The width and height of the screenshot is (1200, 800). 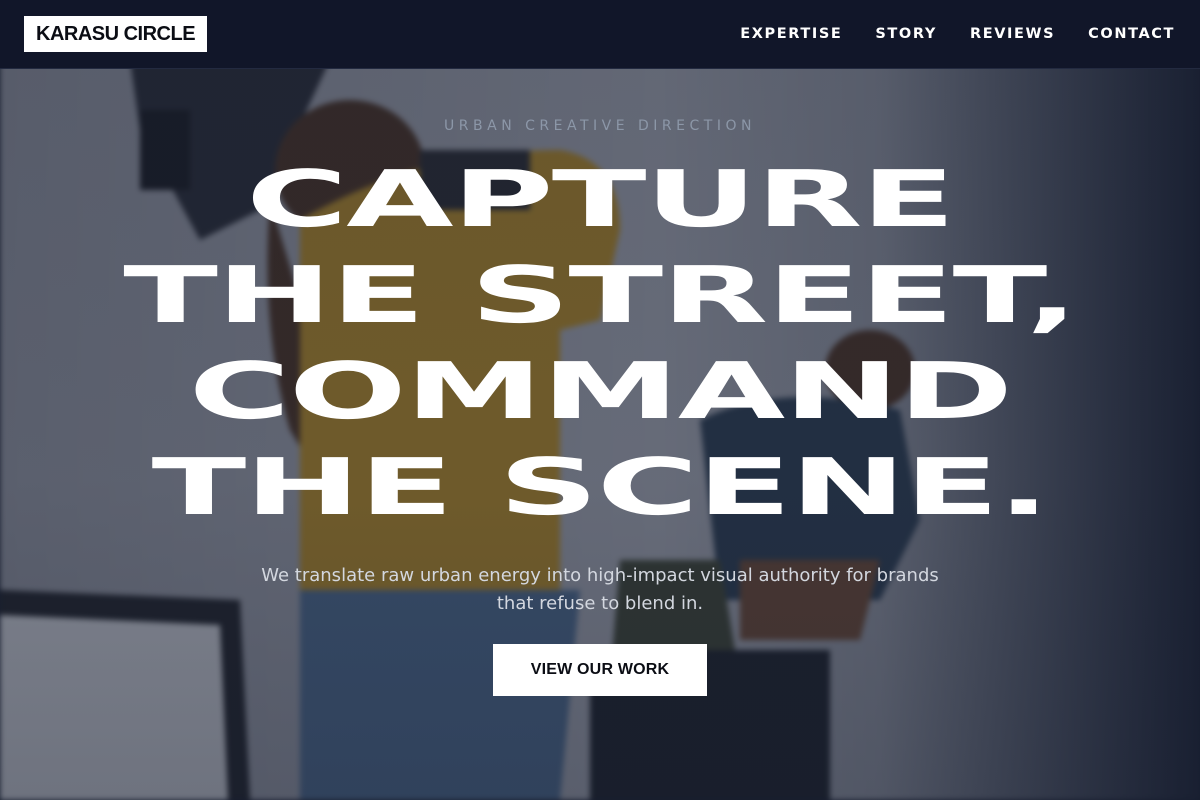 I want to click on nav-link-story: STORY, so click(x=906, y=34).